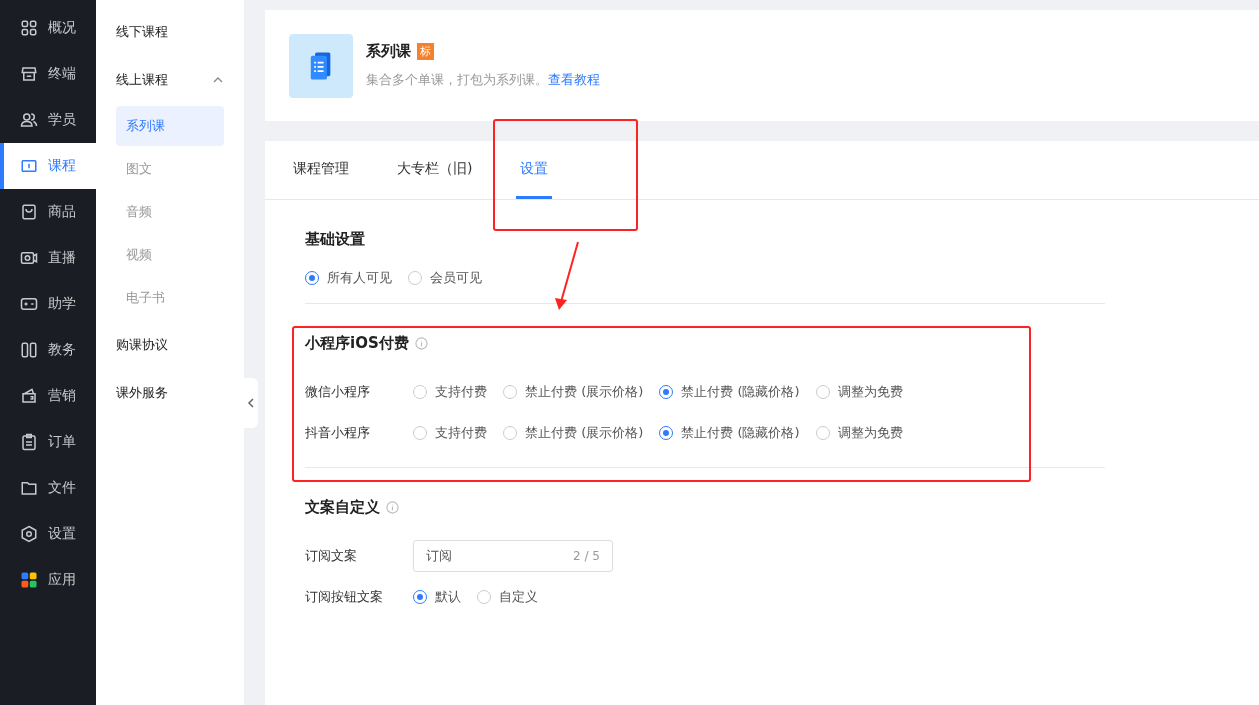 This screenshot has height=705, width=1259. I want to click on nav-item: 教务, so click(48, 350).